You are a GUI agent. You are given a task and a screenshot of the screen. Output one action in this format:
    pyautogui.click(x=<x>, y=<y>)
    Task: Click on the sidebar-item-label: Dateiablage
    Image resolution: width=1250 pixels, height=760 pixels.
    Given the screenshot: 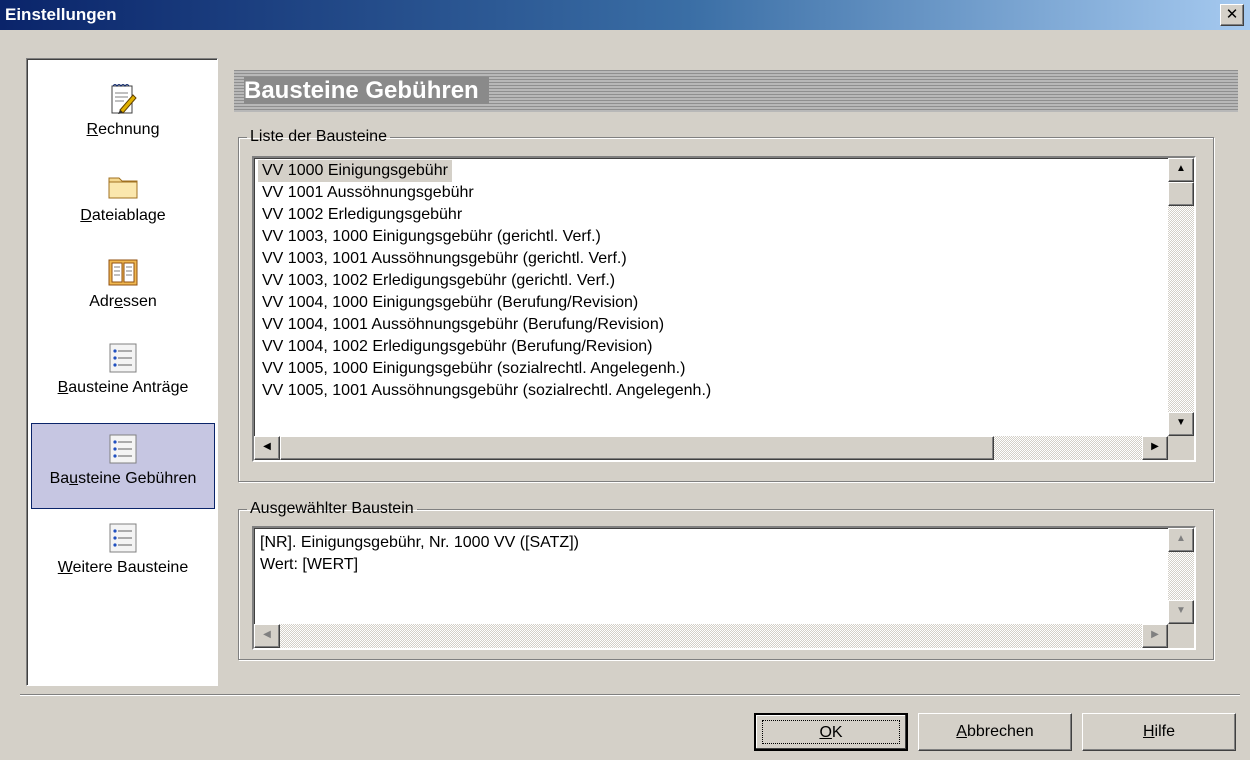 What is the action you would take?
    pyautogui.click(x=123, y=215)
    